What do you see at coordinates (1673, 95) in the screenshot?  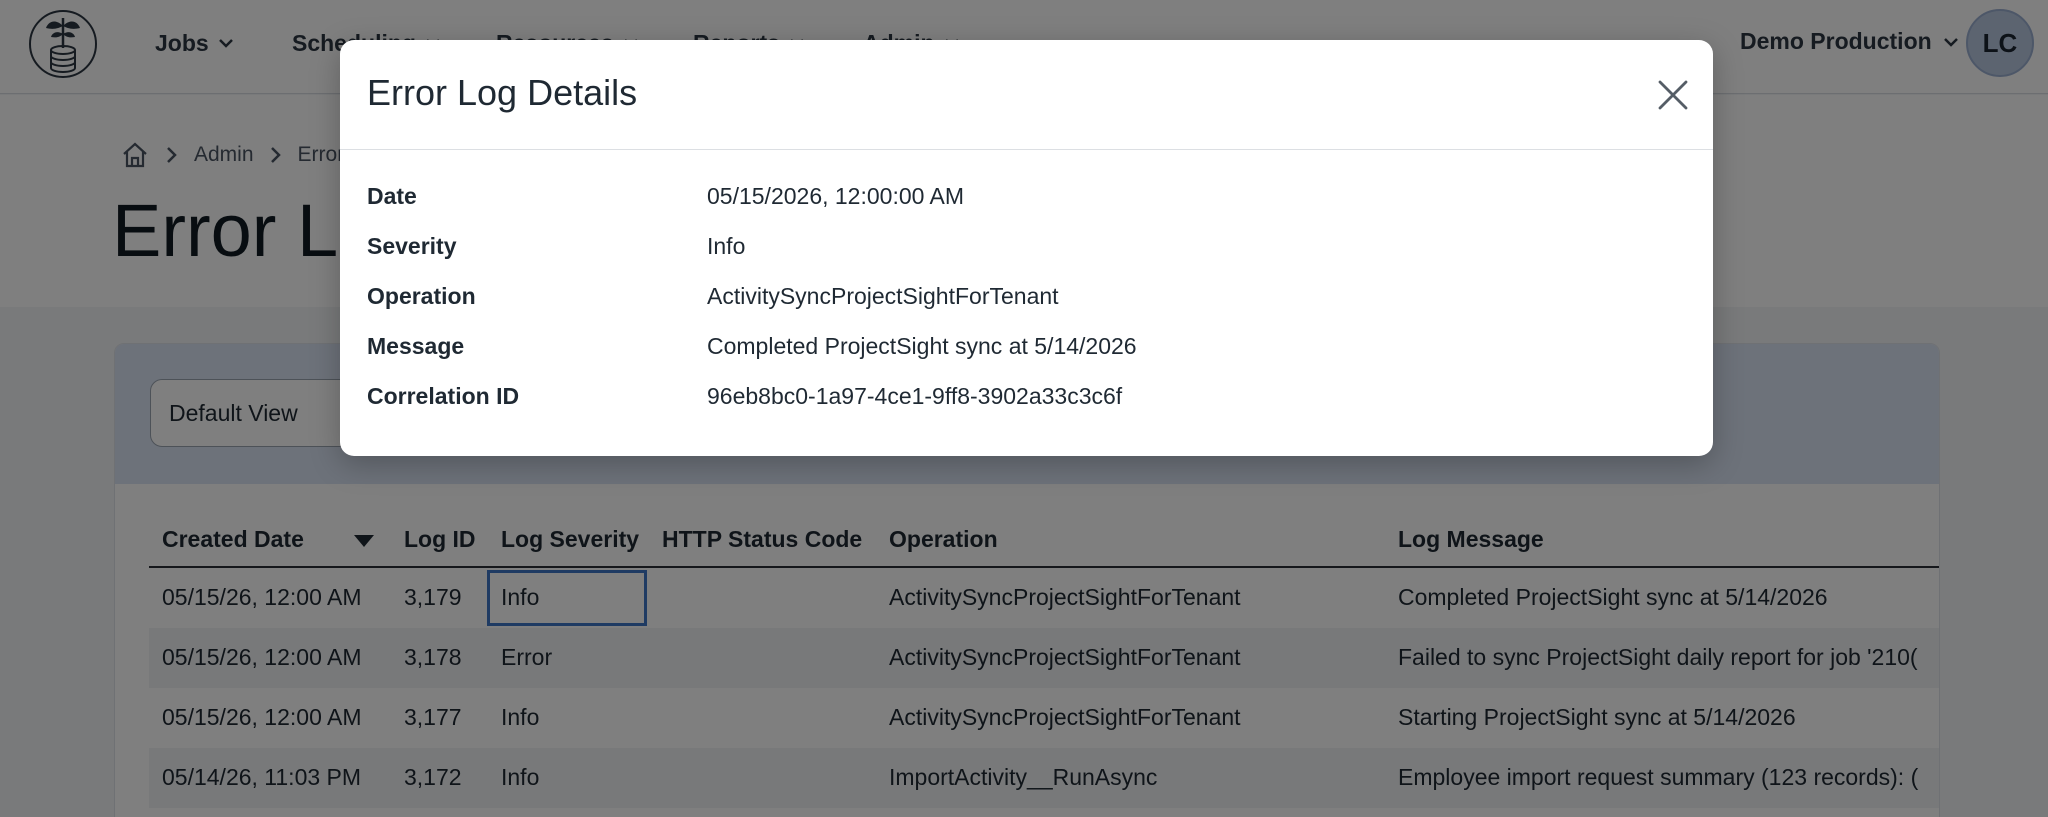 I see `close-icon` at bounding box center [1673, 95].